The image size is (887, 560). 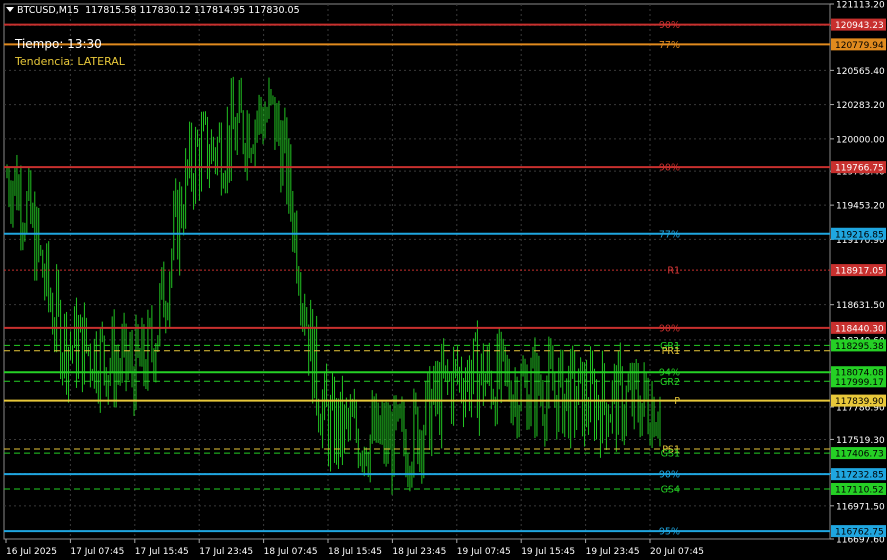 What do you see at coordinates (484, 552) in the screenshot?
I see `time-tick-label: 19 Jul 07:45` at bounding box center [484, 552].